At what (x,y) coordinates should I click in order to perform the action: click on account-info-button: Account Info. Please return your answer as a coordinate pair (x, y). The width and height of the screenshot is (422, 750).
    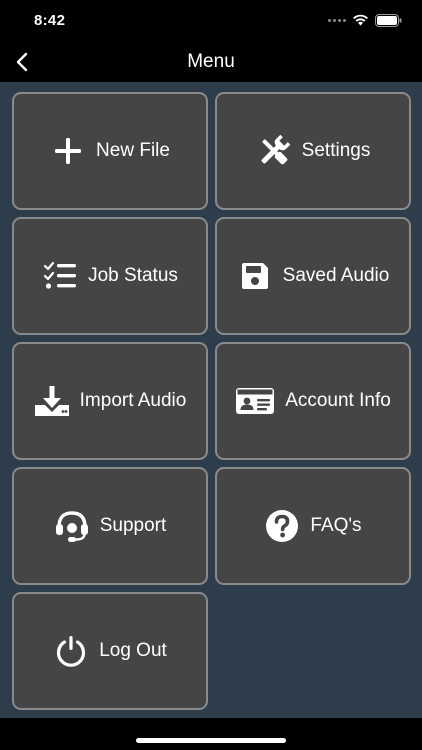
    Looking at the image, I should click on (313, 401).